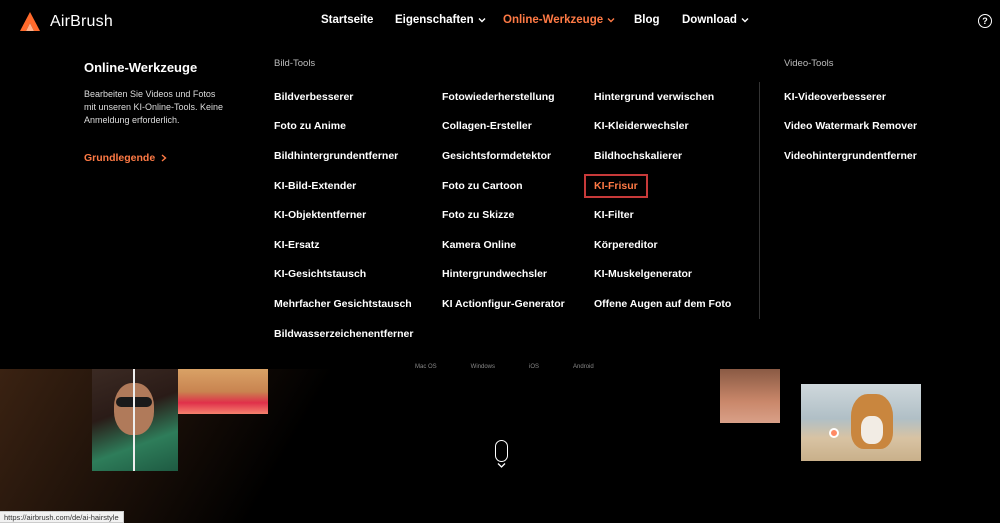  Describe the element at coordinates (503, 245) in the screenshot. I see `menu-item: Kamera Online` at that location.